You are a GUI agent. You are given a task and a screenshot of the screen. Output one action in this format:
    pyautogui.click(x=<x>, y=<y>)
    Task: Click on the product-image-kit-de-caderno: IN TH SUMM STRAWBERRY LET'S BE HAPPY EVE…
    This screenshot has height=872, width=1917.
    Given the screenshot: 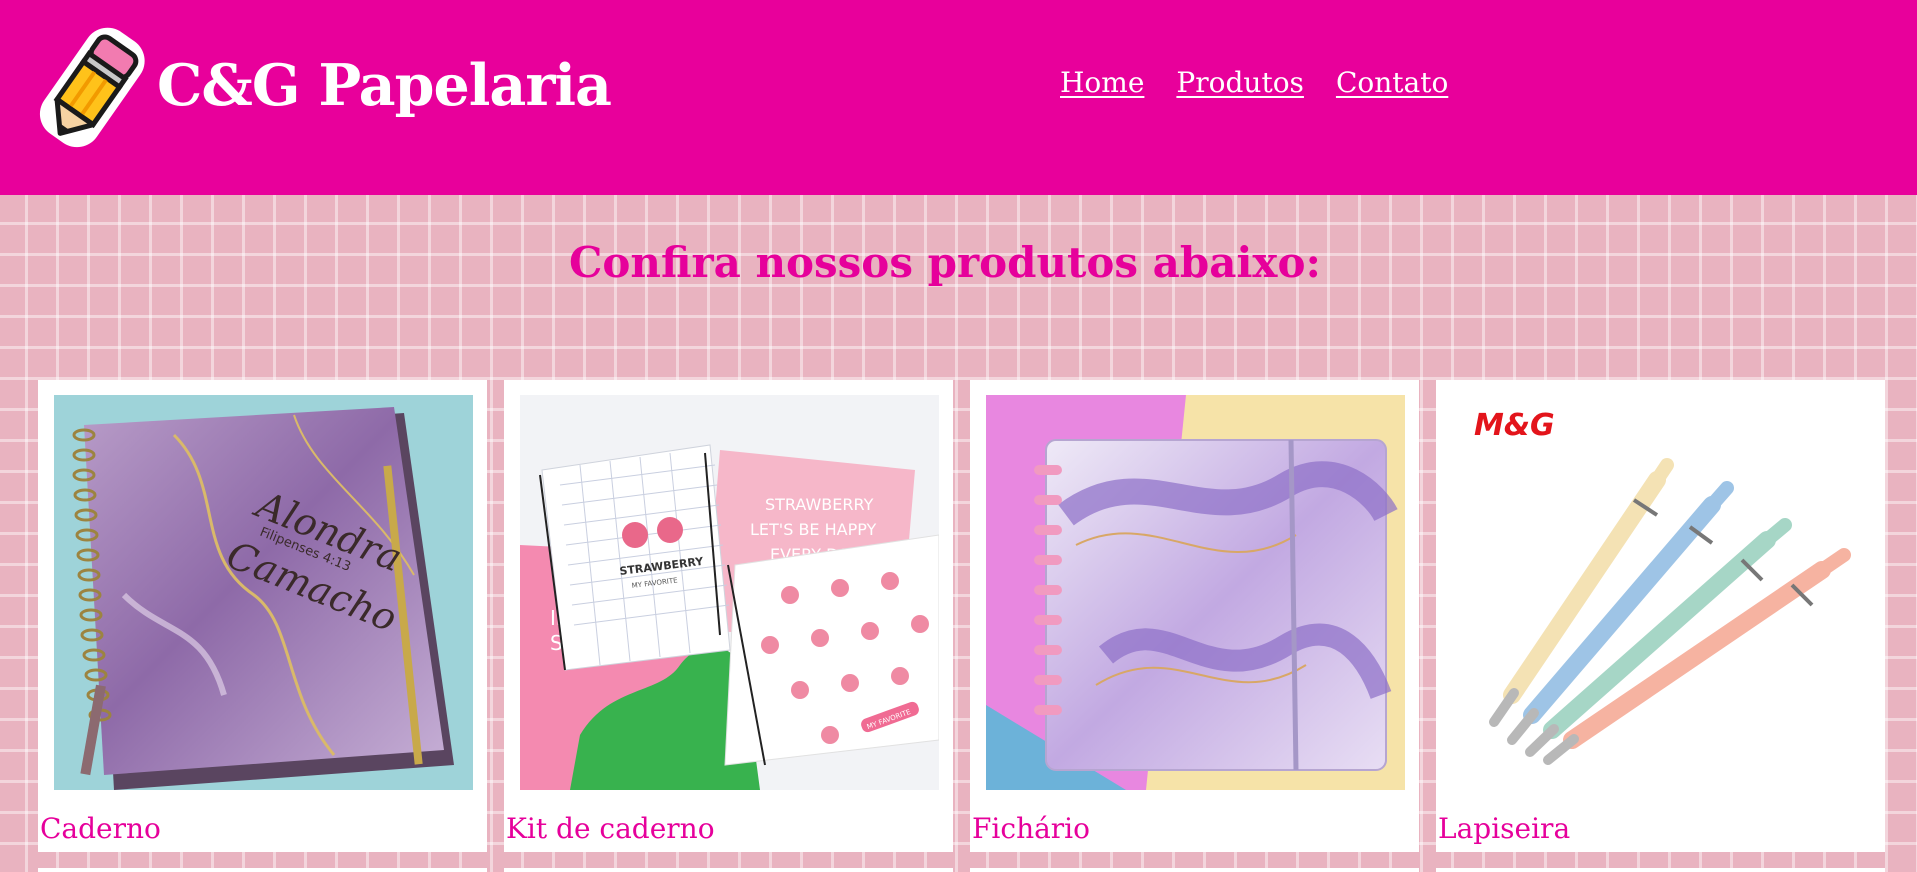 What is the action you would take?
    pyautogui.click(x=729, y=592)
    